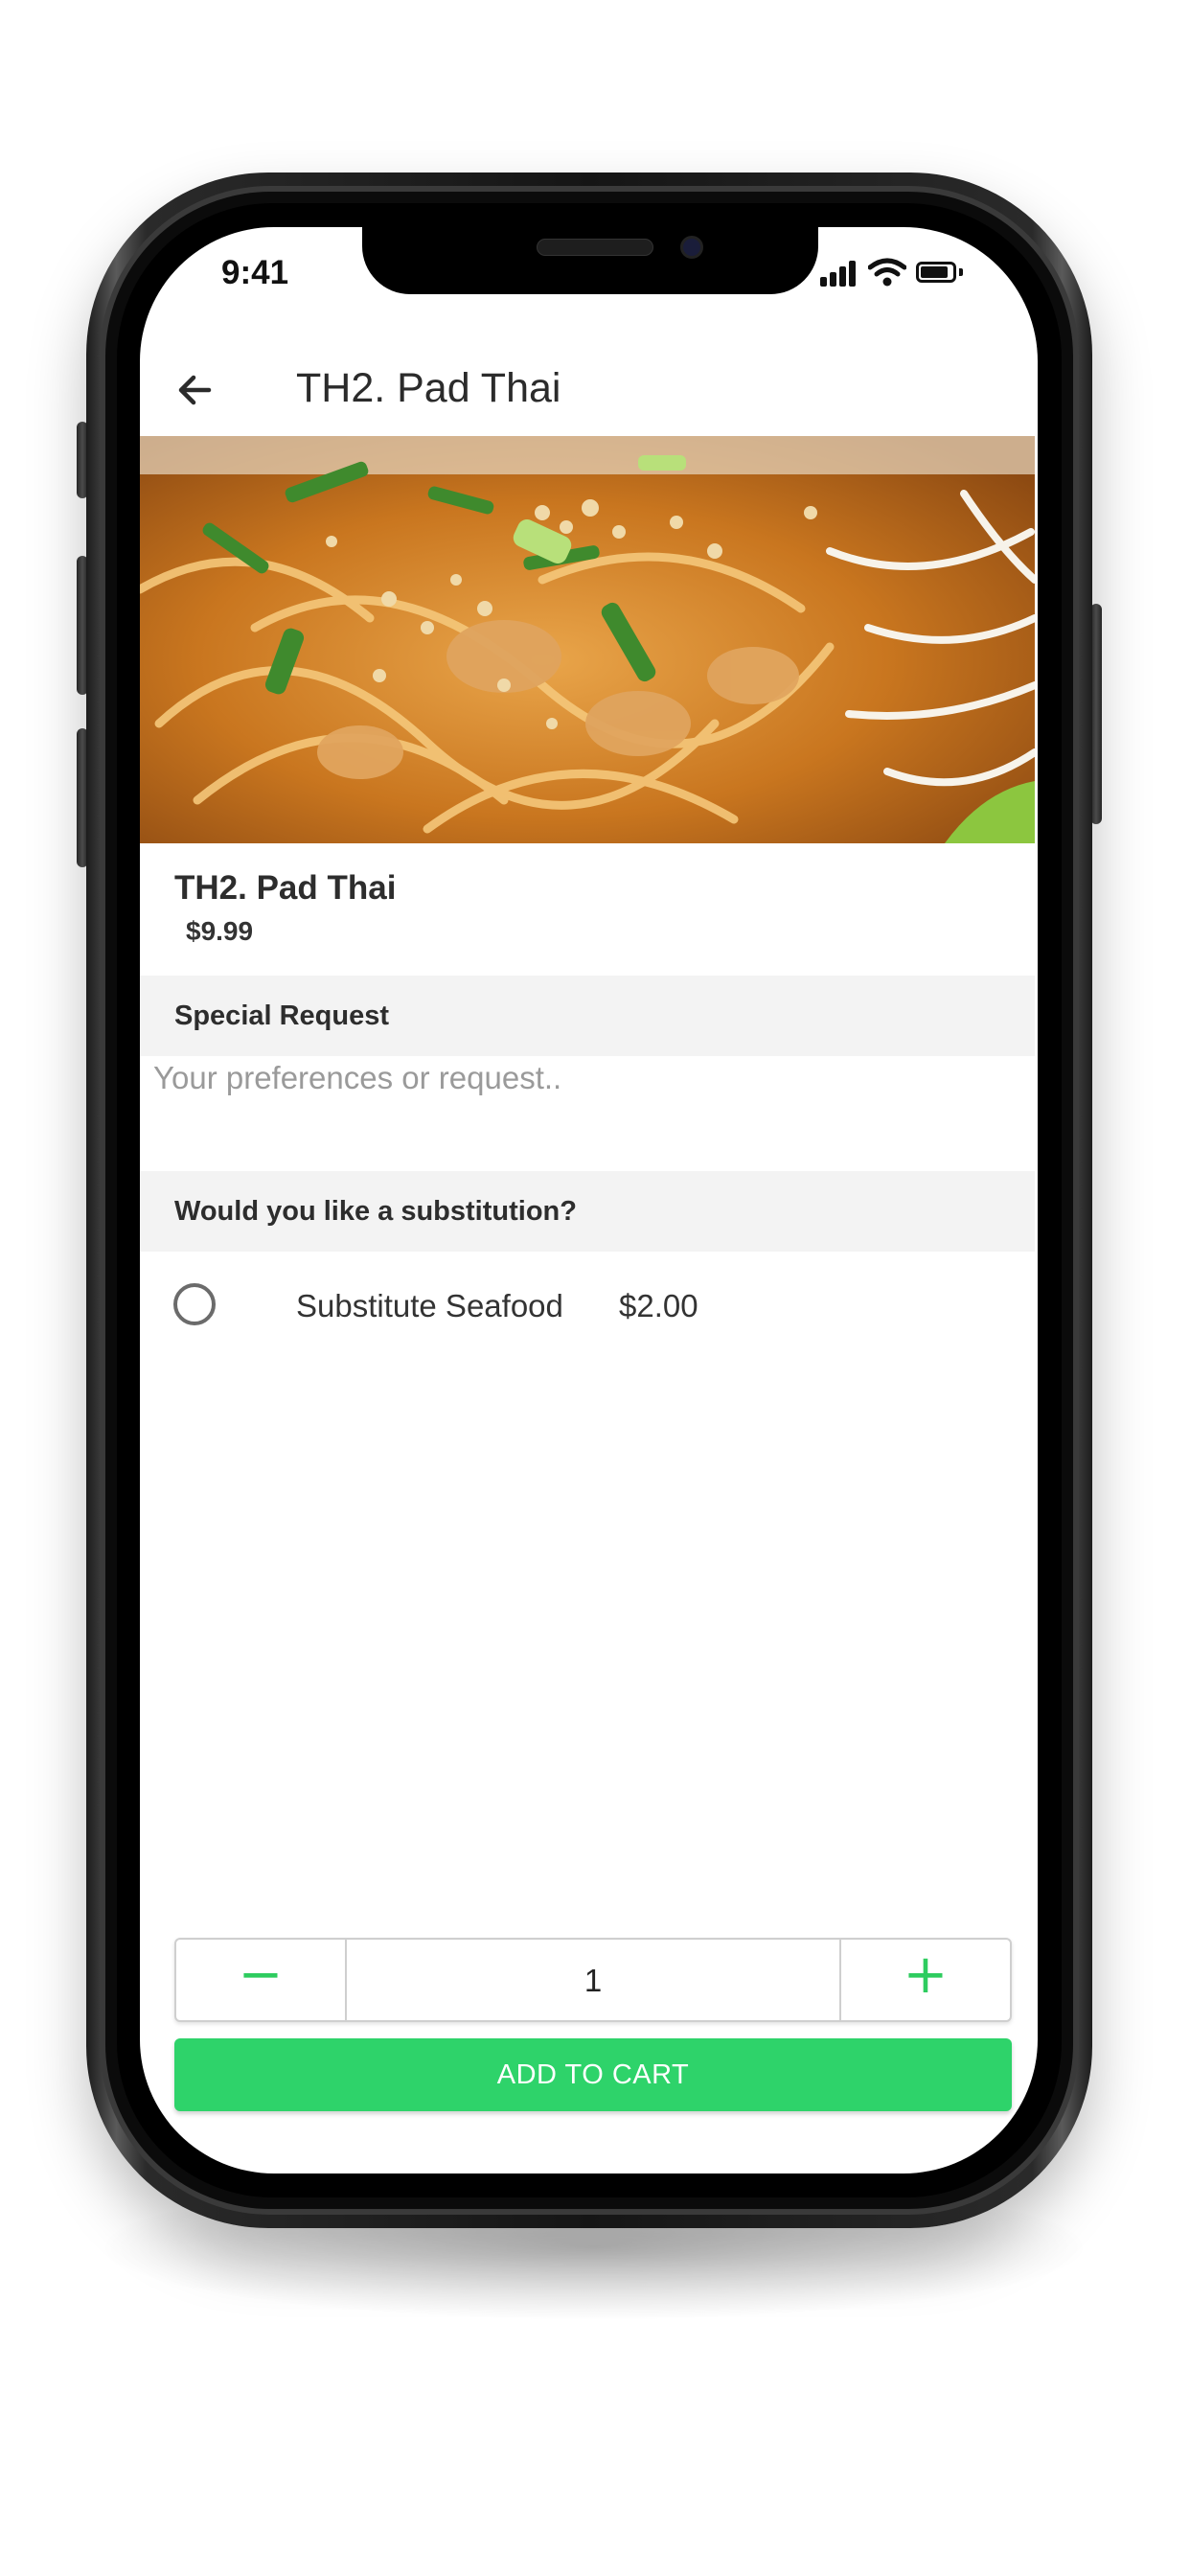 The width and height of the screenshot is (1190, 2576). I want to click on pad-thai-photo, so click(588, 639).